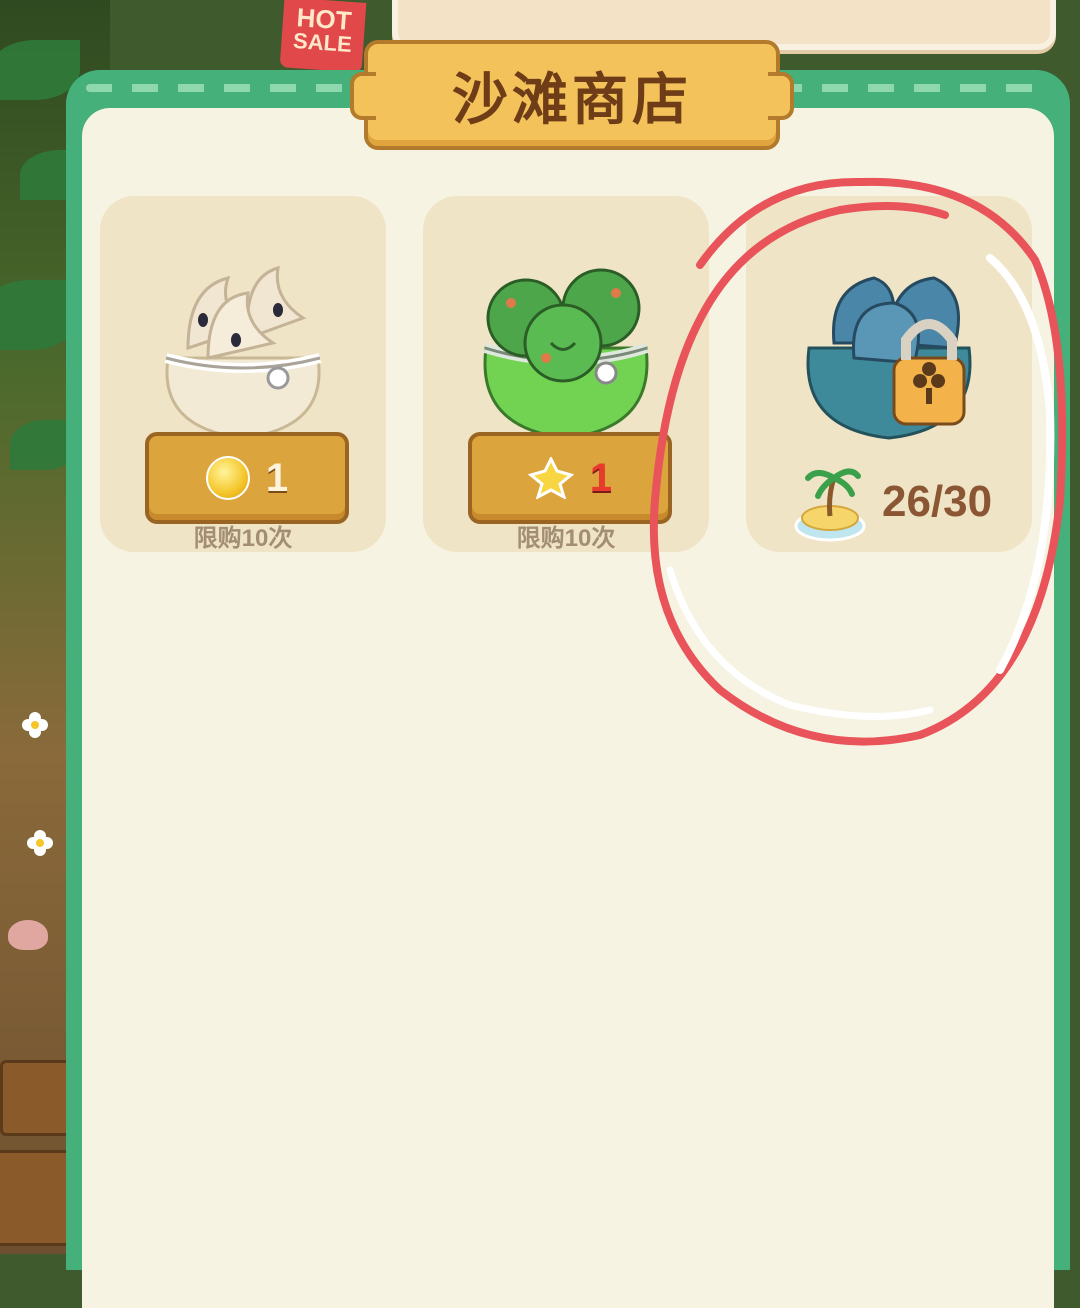  Describe the element at coordinates (550, 478) in the screenshot. I see `star-dust-icon` at that location.